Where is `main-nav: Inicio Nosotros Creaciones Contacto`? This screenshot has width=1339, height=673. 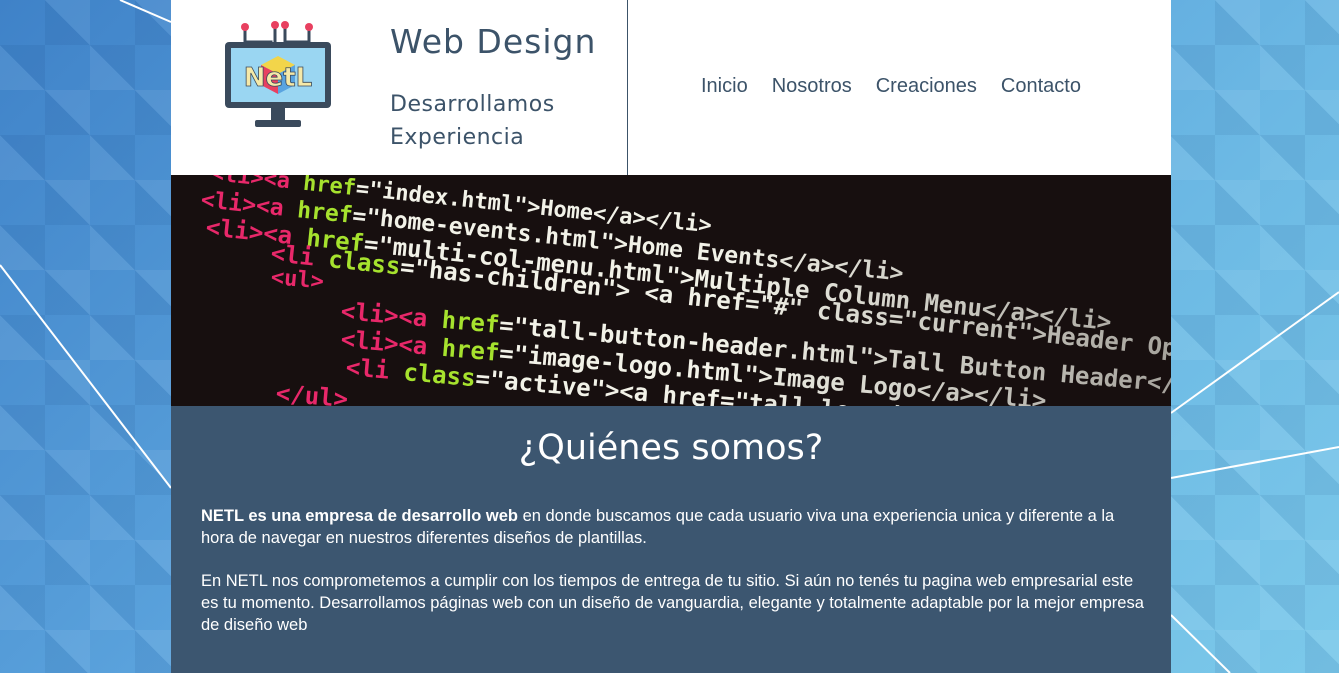 main-nav: Inicio Nosotros Creaciones Contacto is located at coordinates (891, 86).